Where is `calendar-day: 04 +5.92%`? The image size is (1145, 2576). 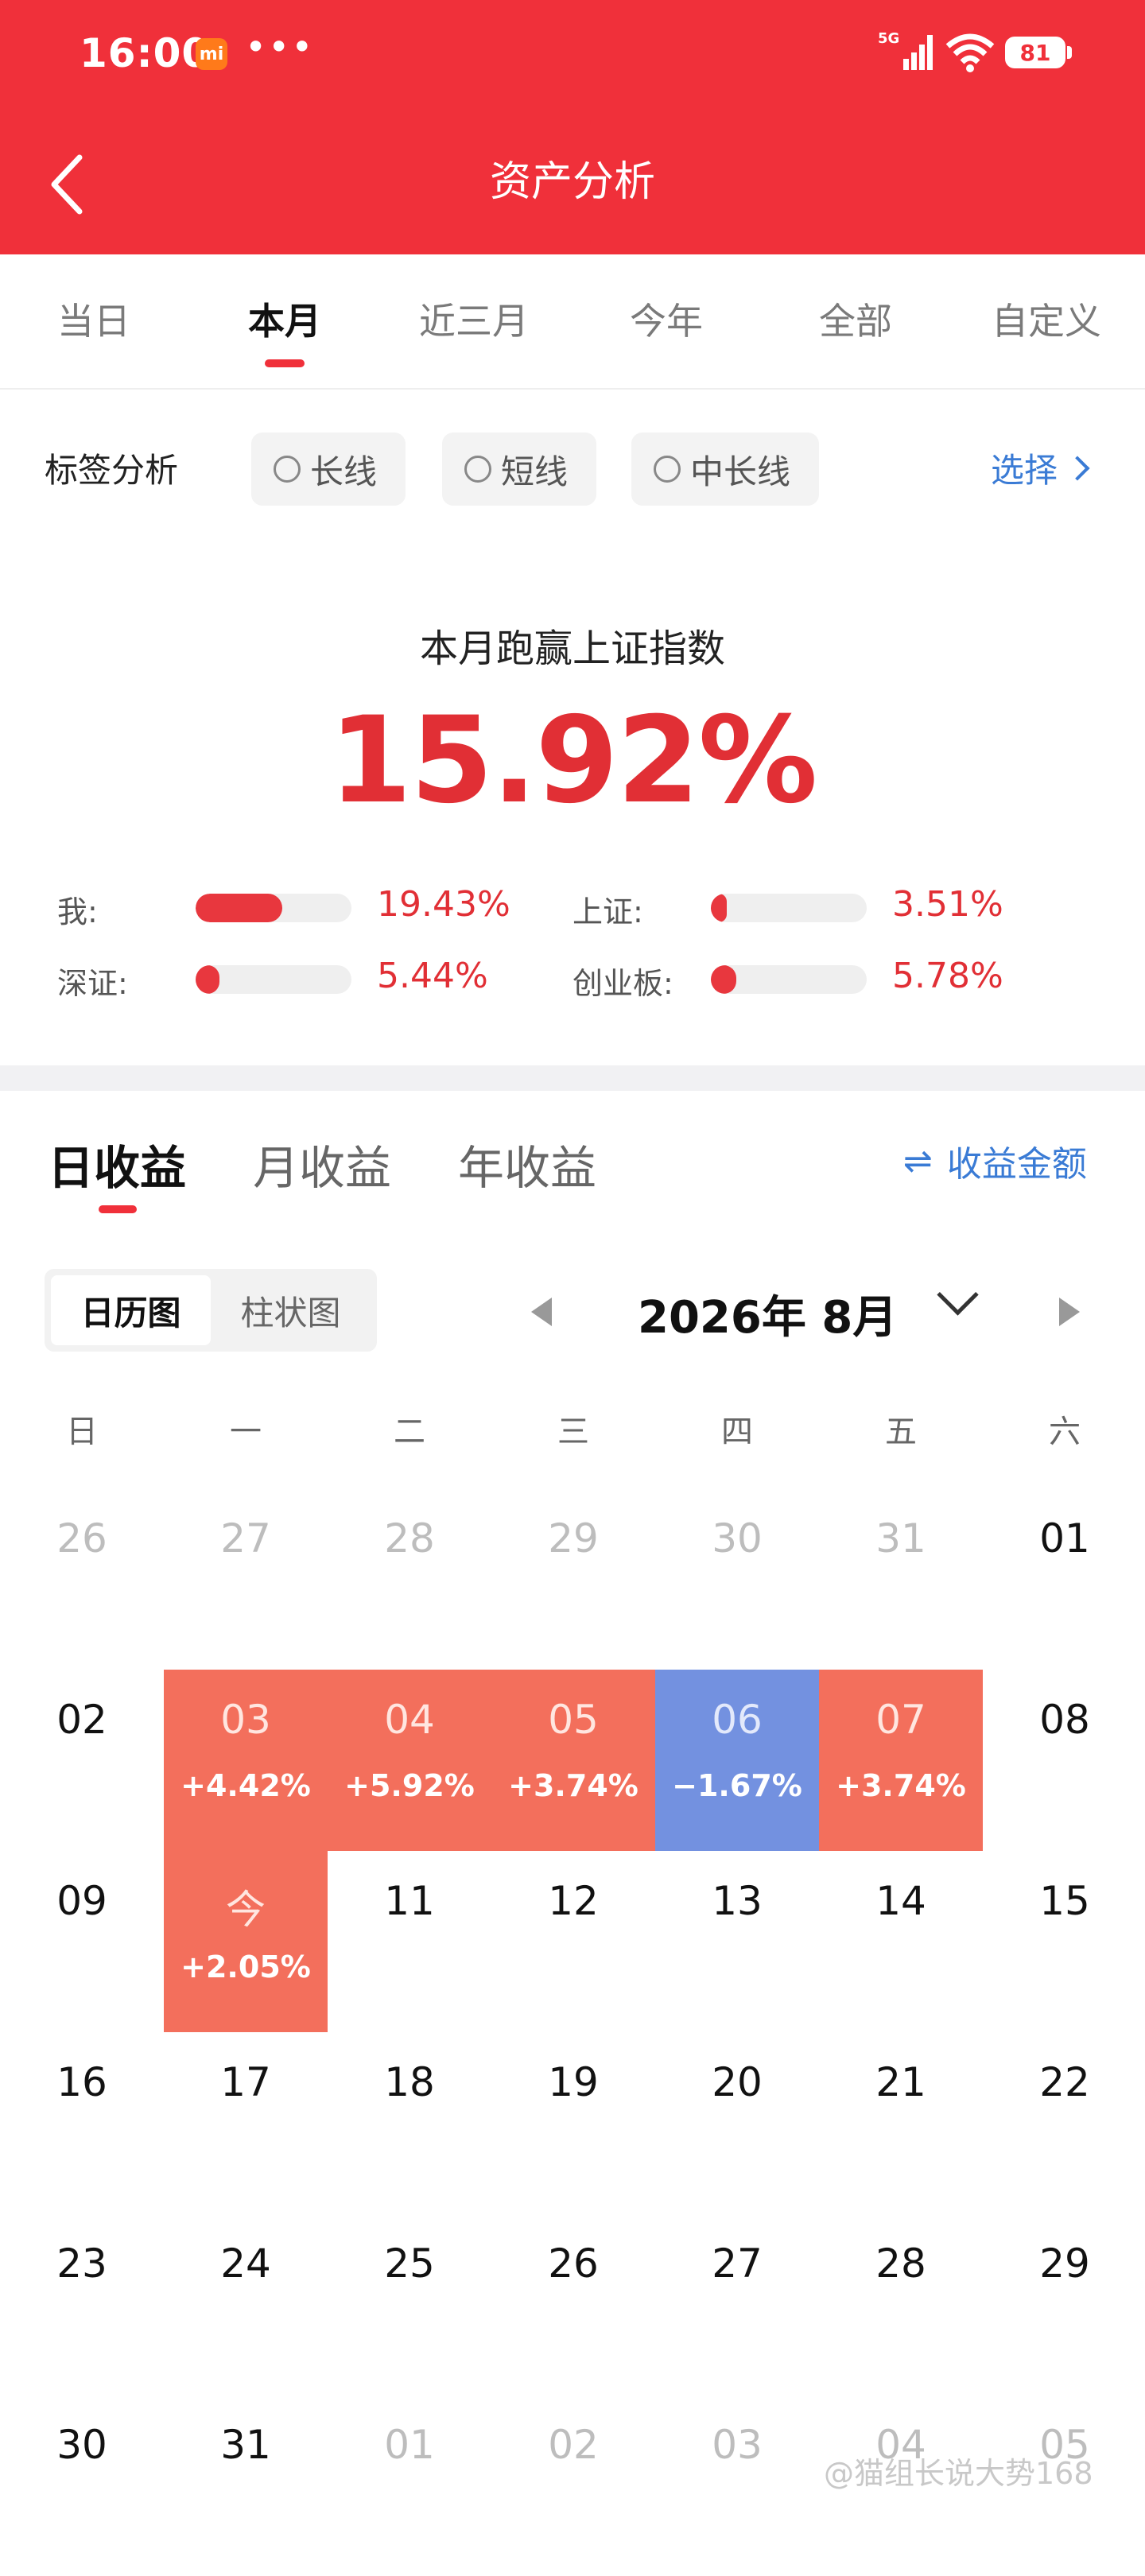
calendar-day: 04 +5.92% is located at coordinates (409, 1761).